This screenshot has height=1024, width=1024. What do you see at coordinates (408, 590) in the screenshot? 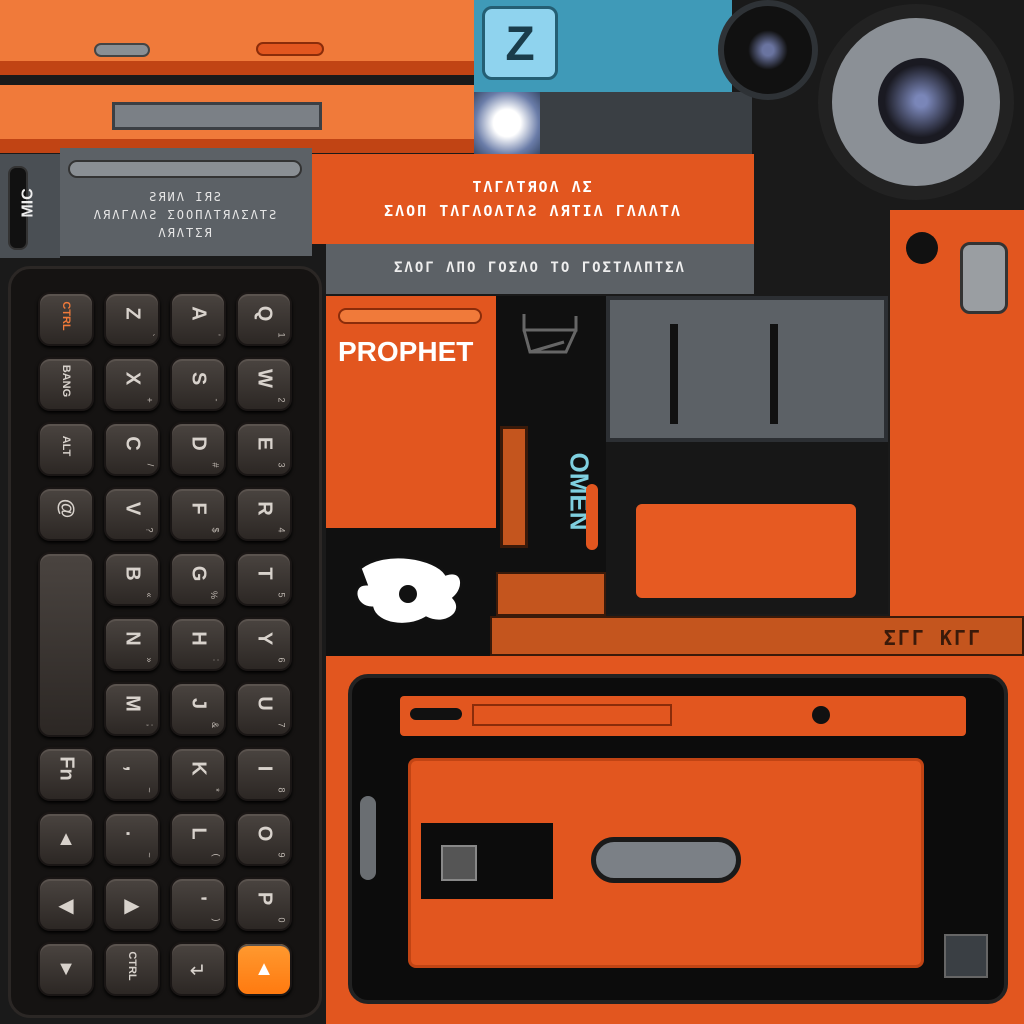
I see `ghost-emblem-icon` at bounding box center [408, 590].